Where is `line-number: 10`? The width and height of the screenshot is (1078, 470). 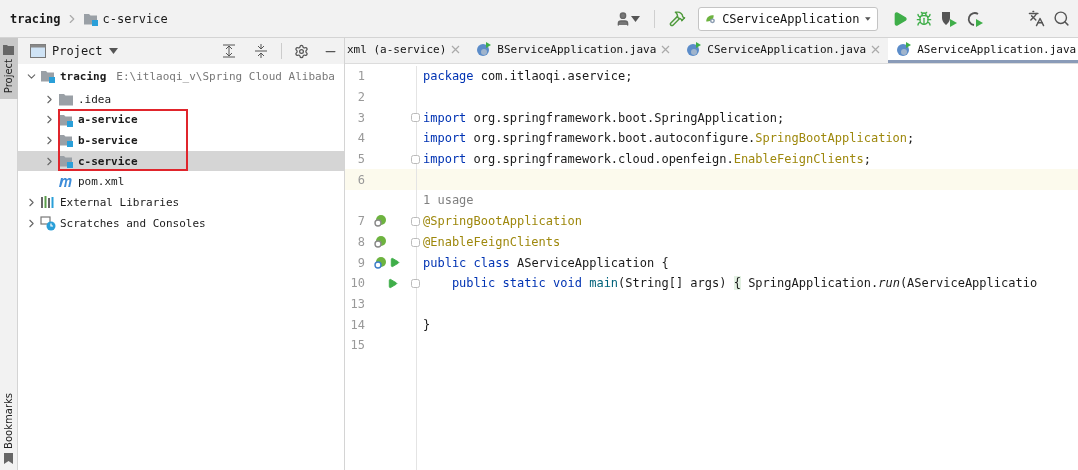
line-number: 10 is located at coordinates (357, 283).